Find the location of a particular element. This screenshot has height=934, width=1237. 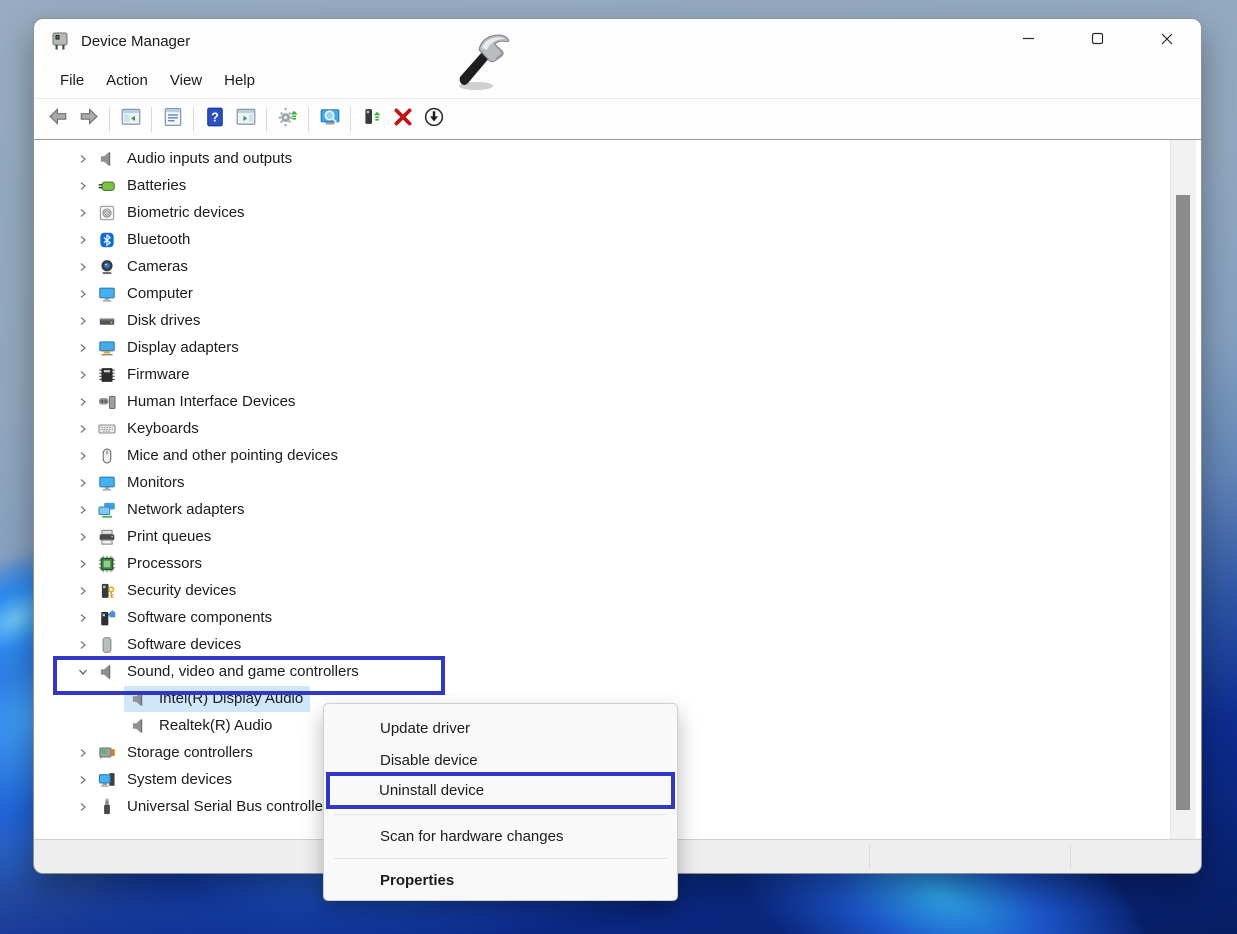

printer-icon is located at coordinates (107, 537).